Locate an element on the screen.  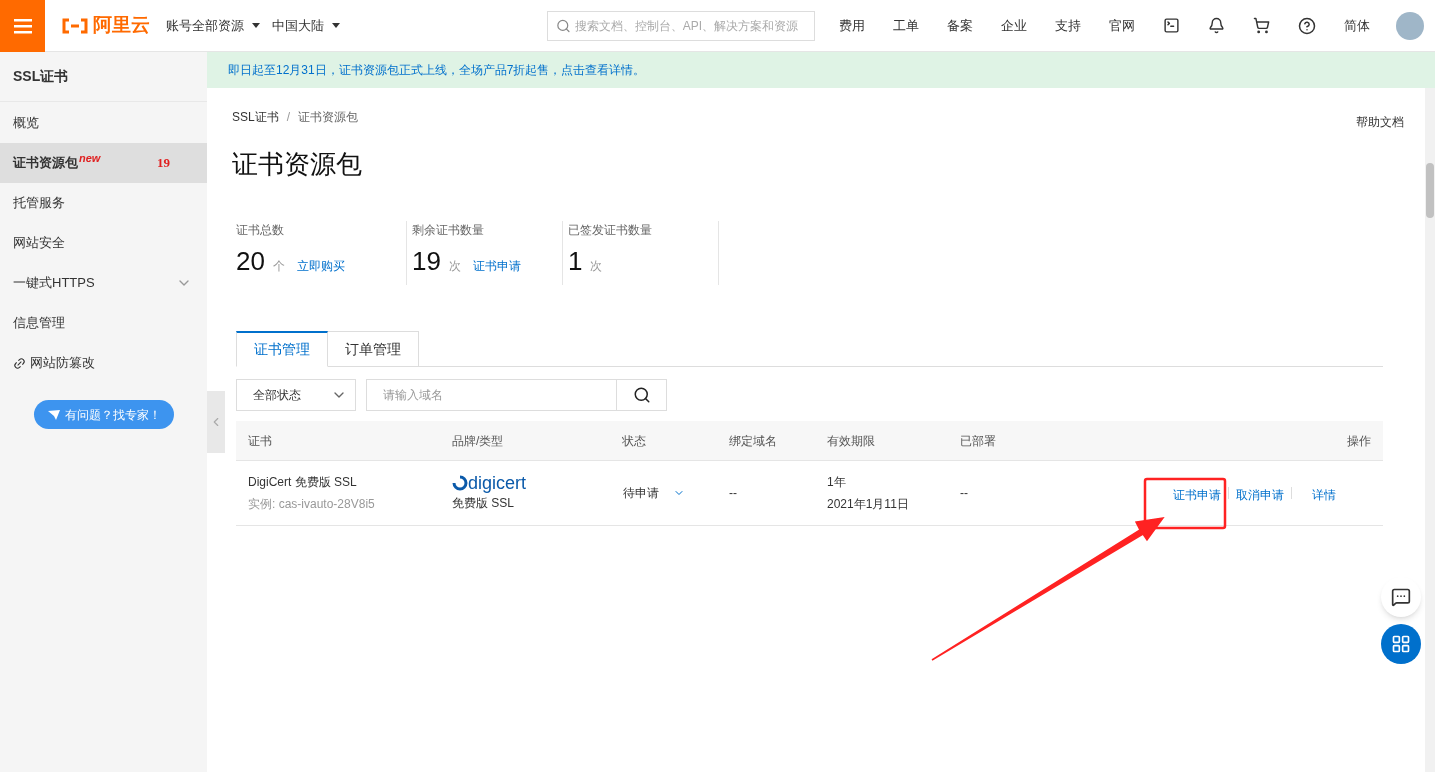
apps-icon is located at coordinates (1401, 644).